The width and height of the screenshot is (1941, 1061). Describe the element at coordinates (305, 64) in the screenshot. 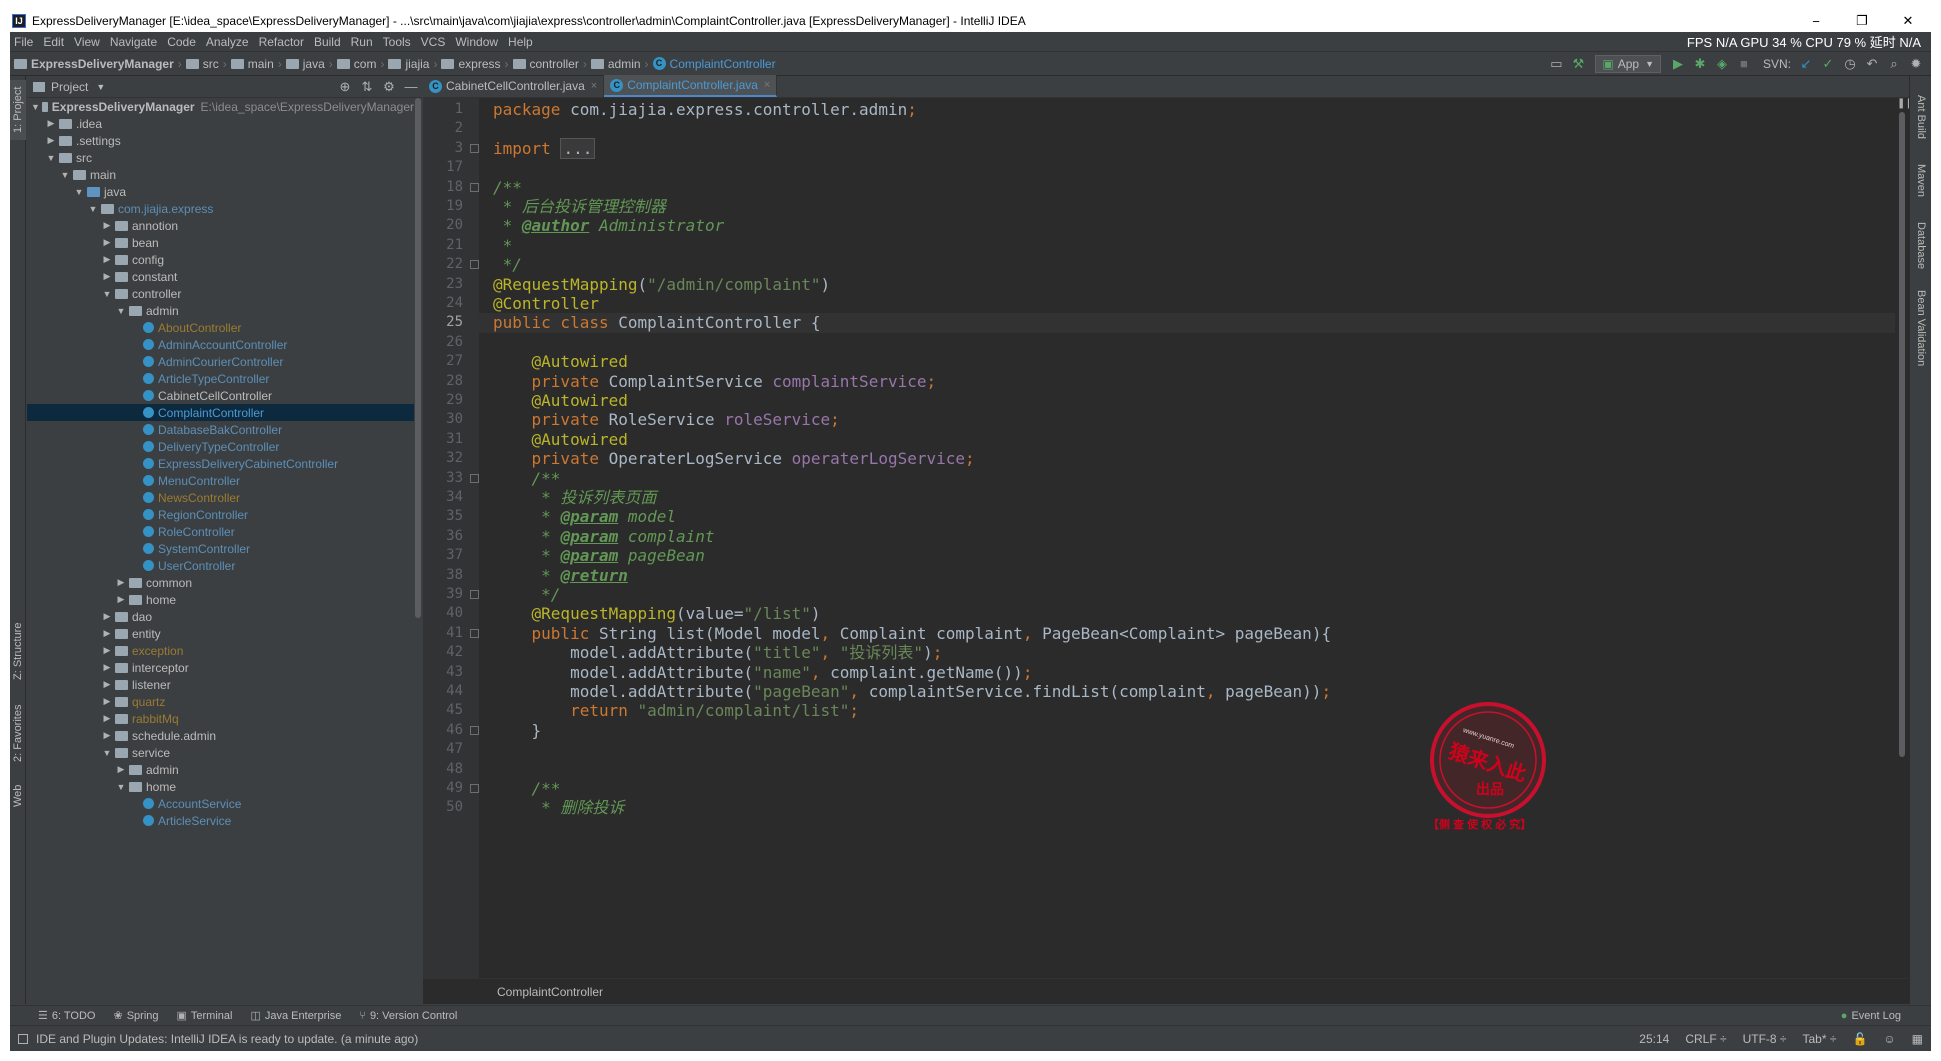

I see `breadcrumb-item: java` at that location.